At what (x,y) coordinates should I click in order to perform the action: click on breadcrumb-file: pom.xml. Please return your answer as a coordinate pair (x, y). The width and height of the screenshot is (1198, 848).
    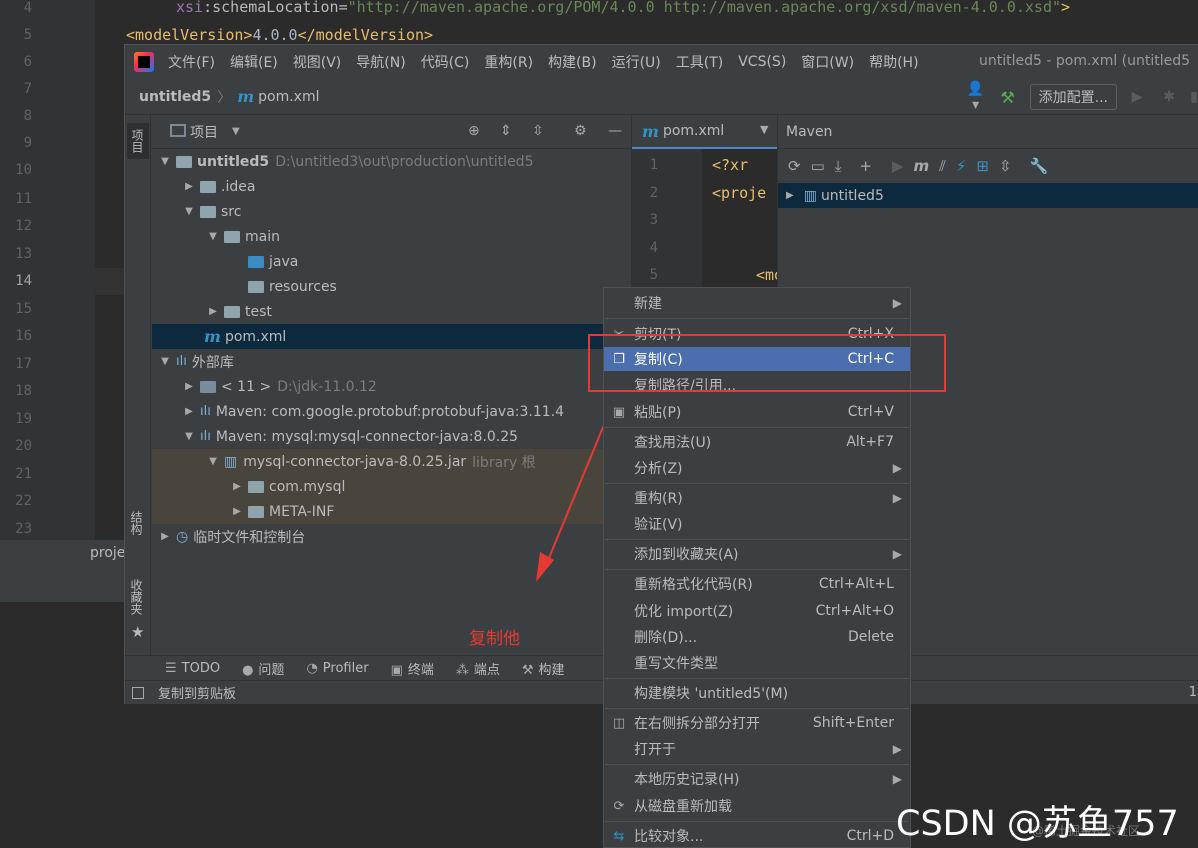
    Looking at the image, I should click on (288, 97).